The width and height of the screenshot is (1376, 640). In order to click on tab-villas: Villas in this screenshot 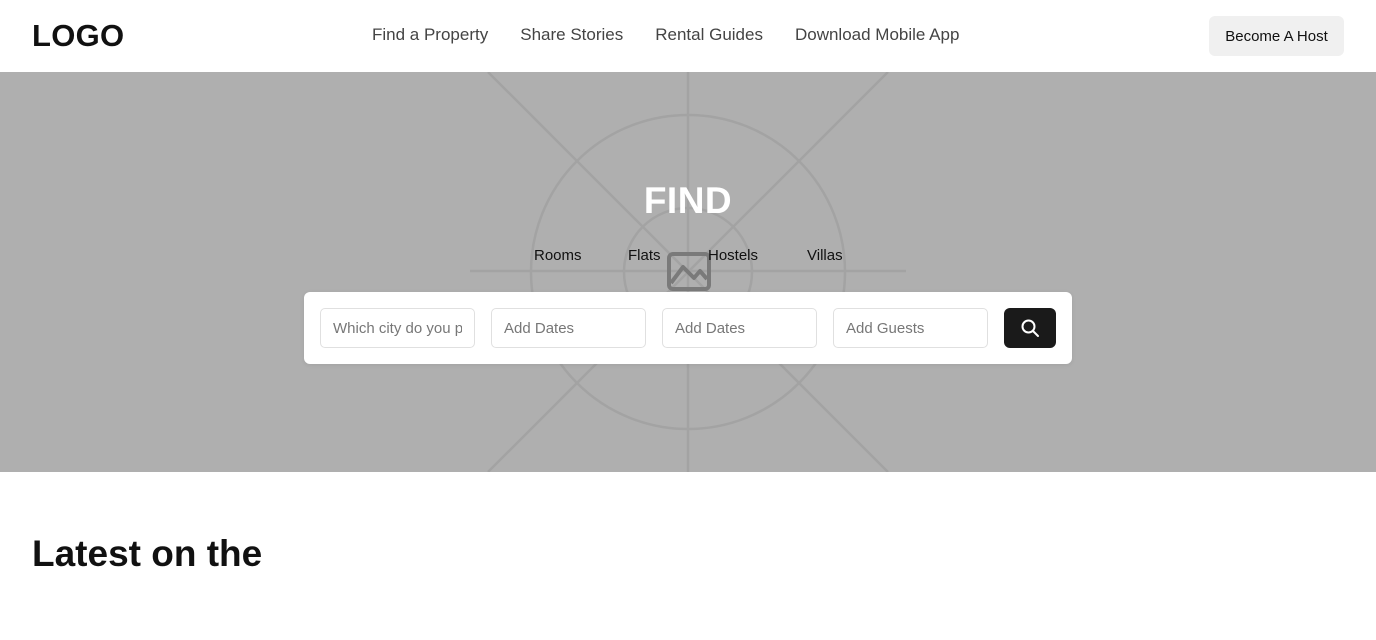, I will do `click(825, 255)`.